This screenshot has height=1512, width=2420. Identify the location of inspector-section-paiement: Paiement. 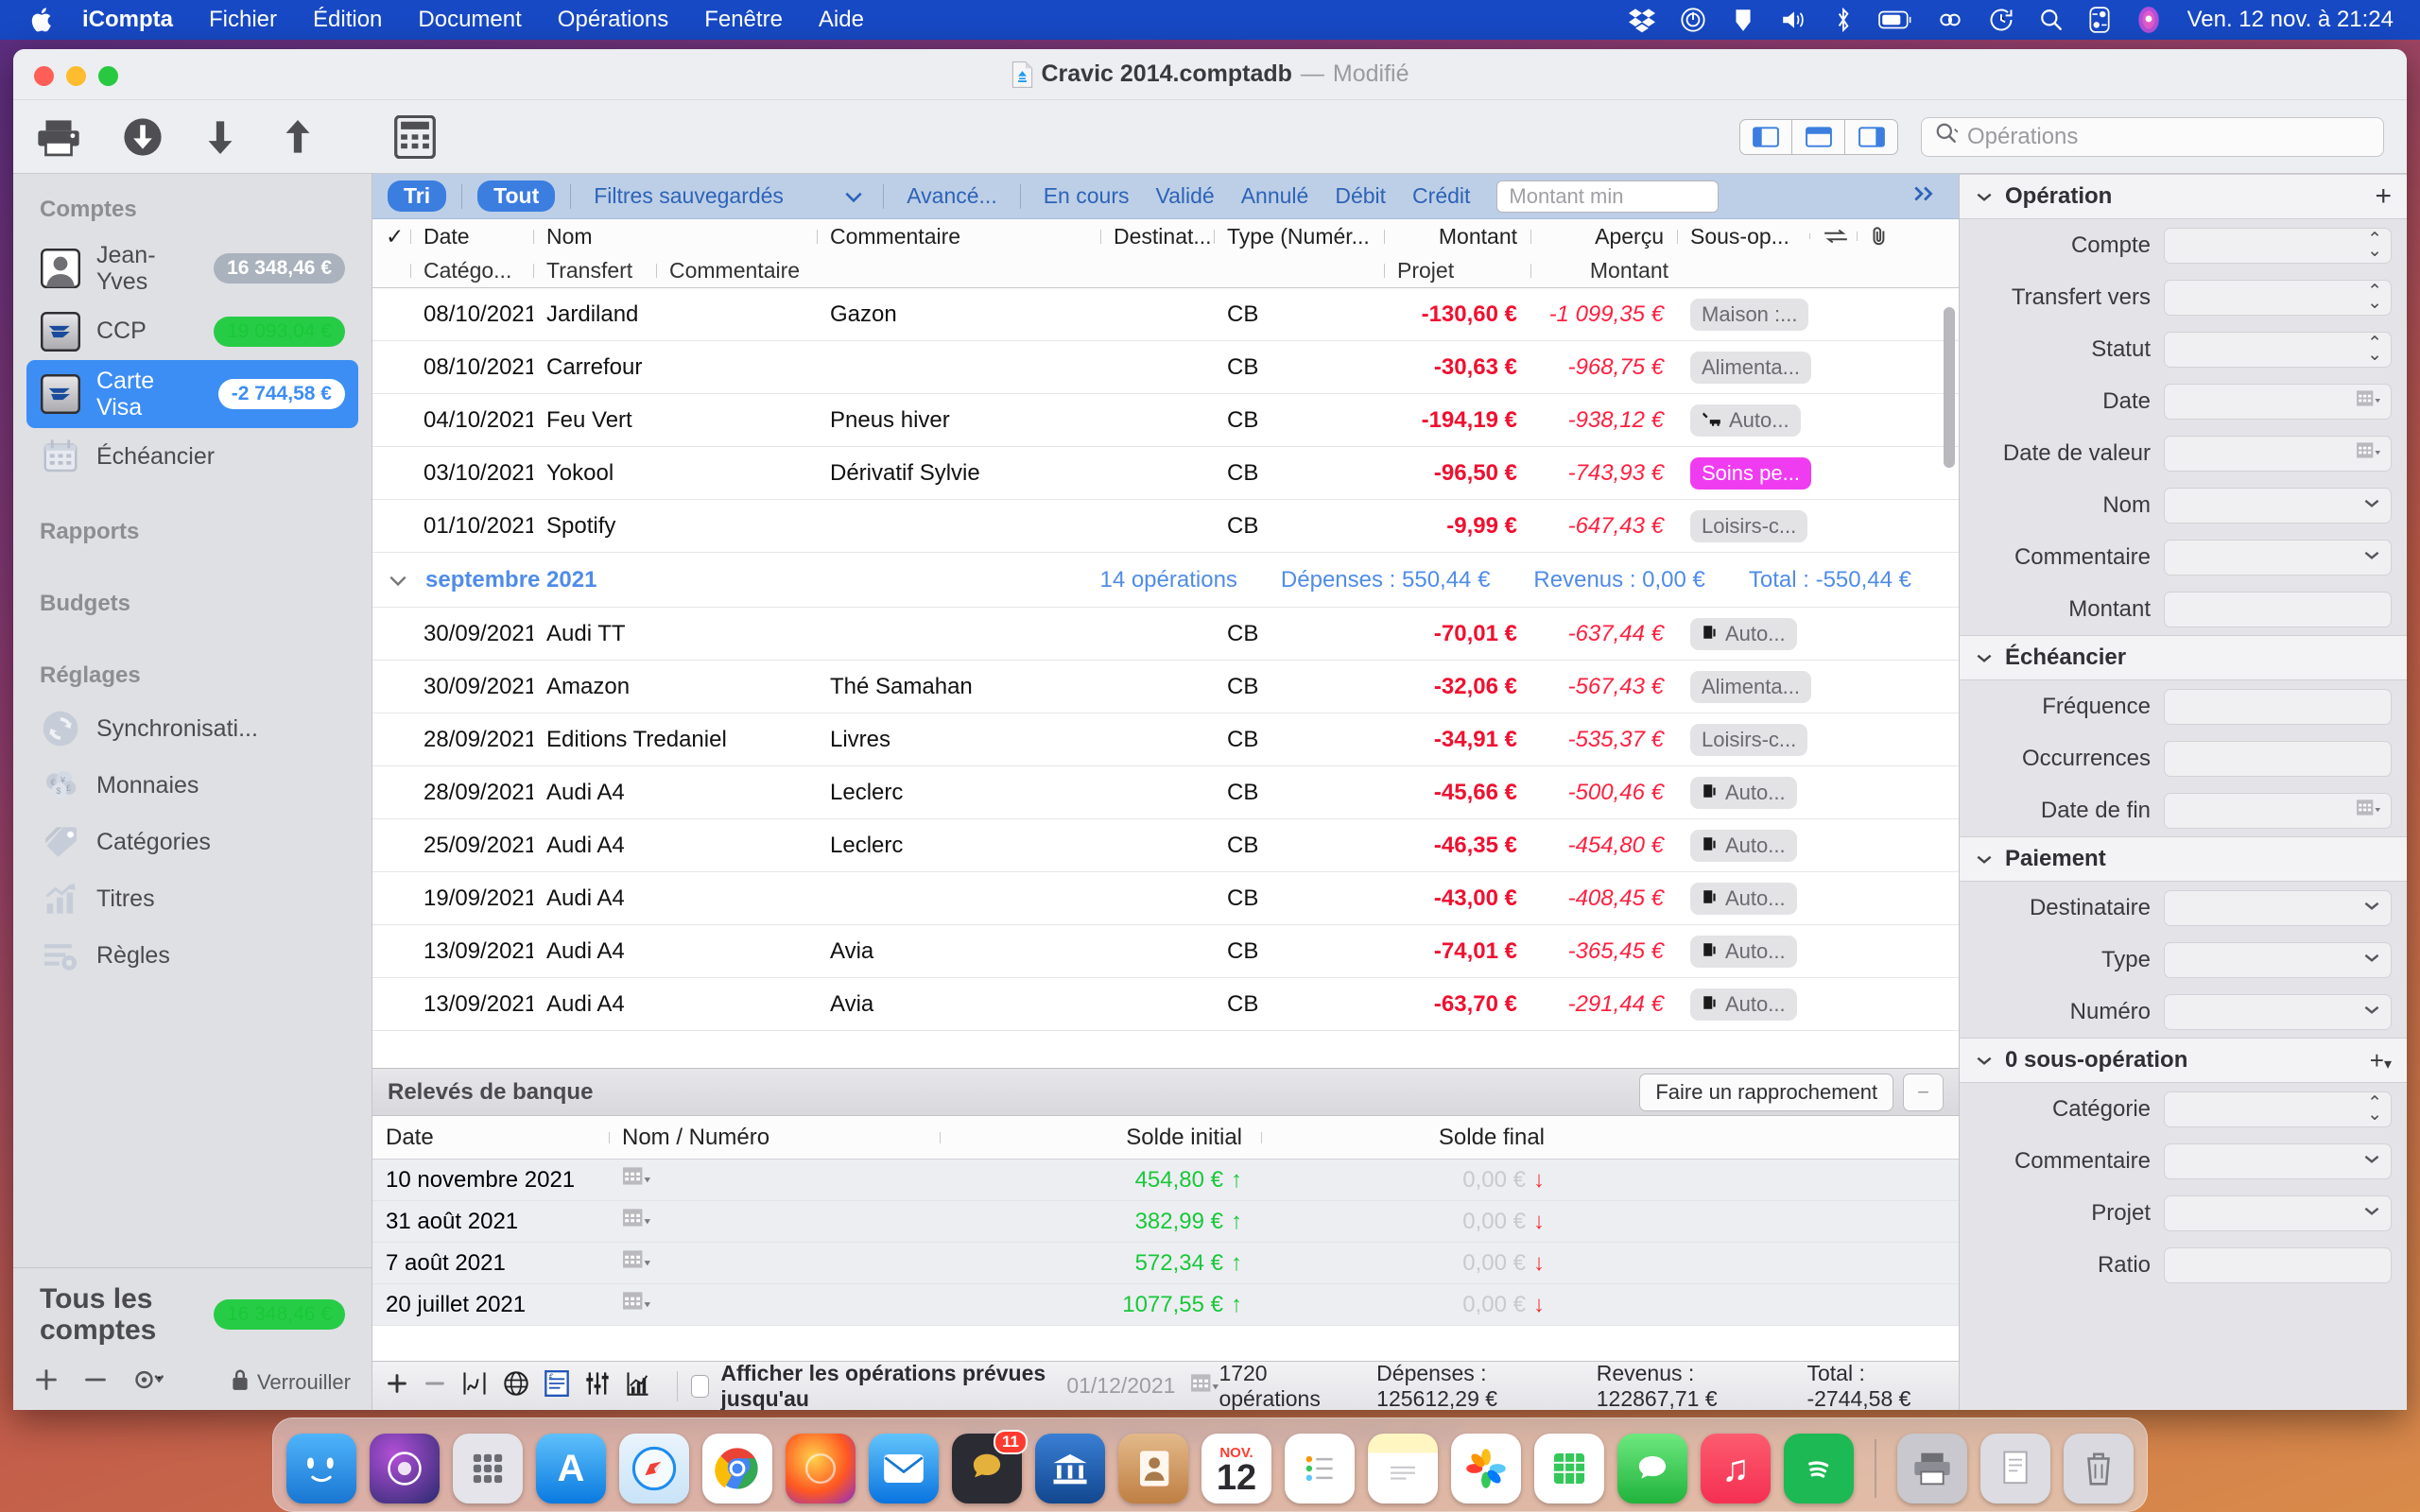
(2183, 859).